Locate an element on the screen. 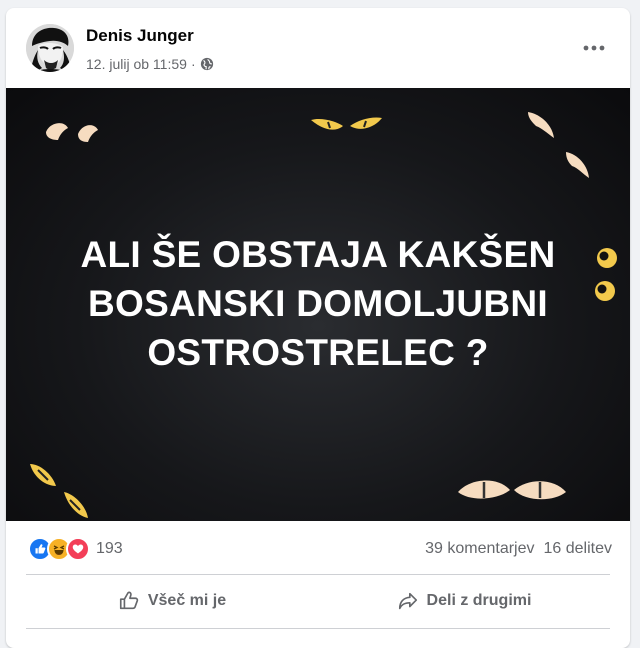  avatar-portrait is located at coordinates (50, 48).